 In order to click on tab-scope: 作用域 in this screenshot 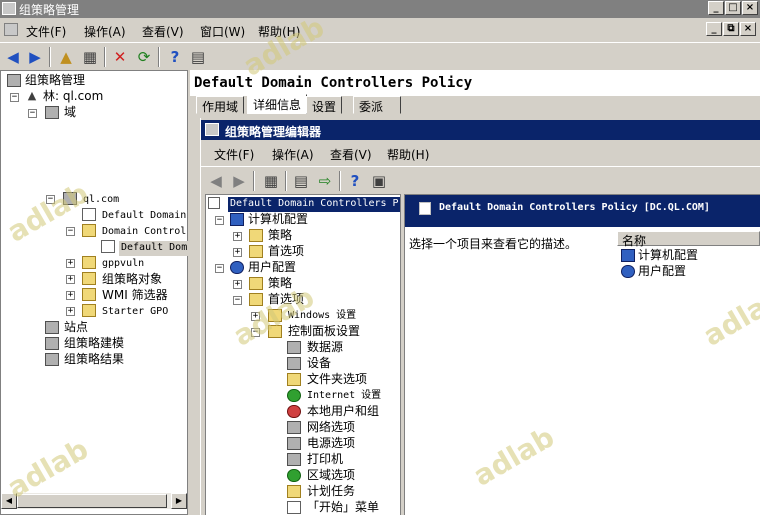, I will do `click(220, 105)`.